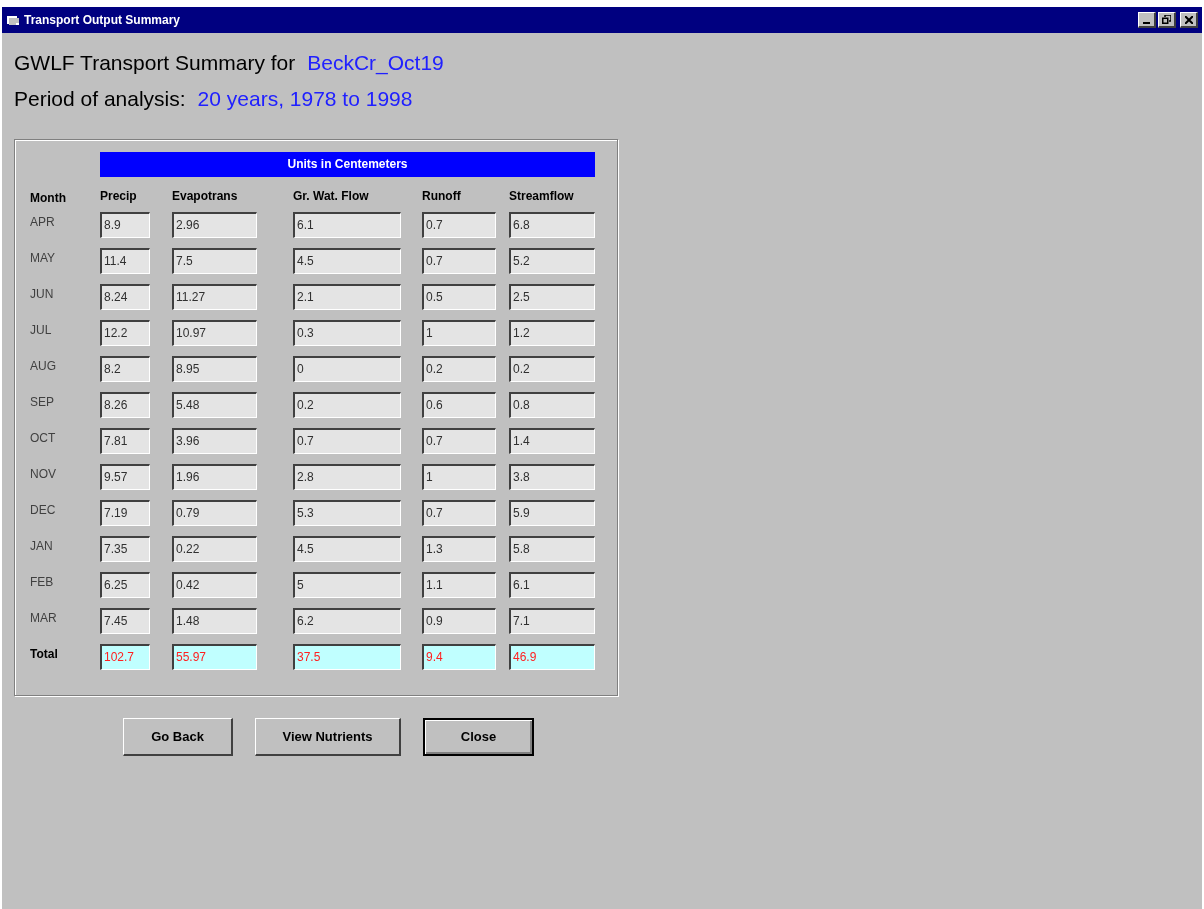  Describe the element at coordinates (331, 196) in the screenshot. I see `column-header: Gr. Wat. Flow` at that location.